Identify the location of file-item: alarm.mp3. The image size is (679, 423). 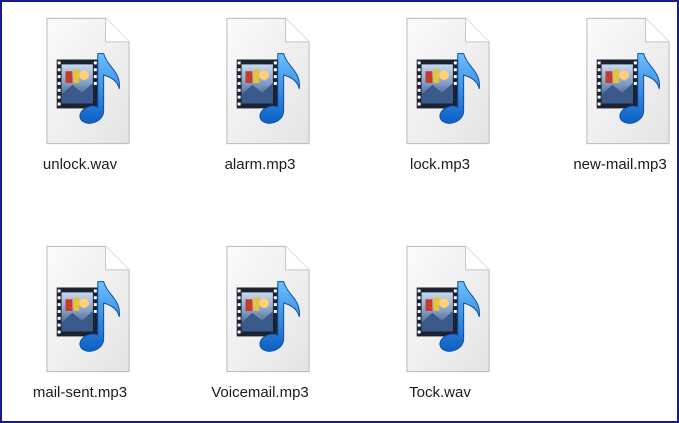
(260, 96).